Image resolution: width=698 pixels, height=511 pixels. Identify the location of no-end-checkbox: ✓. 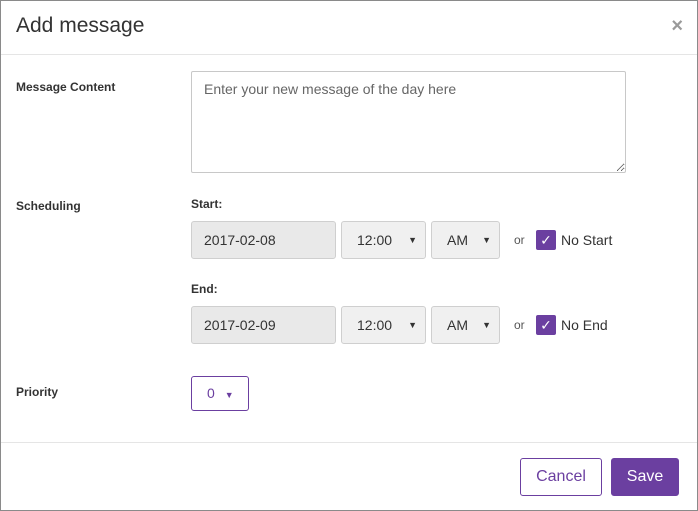
(546, 325).